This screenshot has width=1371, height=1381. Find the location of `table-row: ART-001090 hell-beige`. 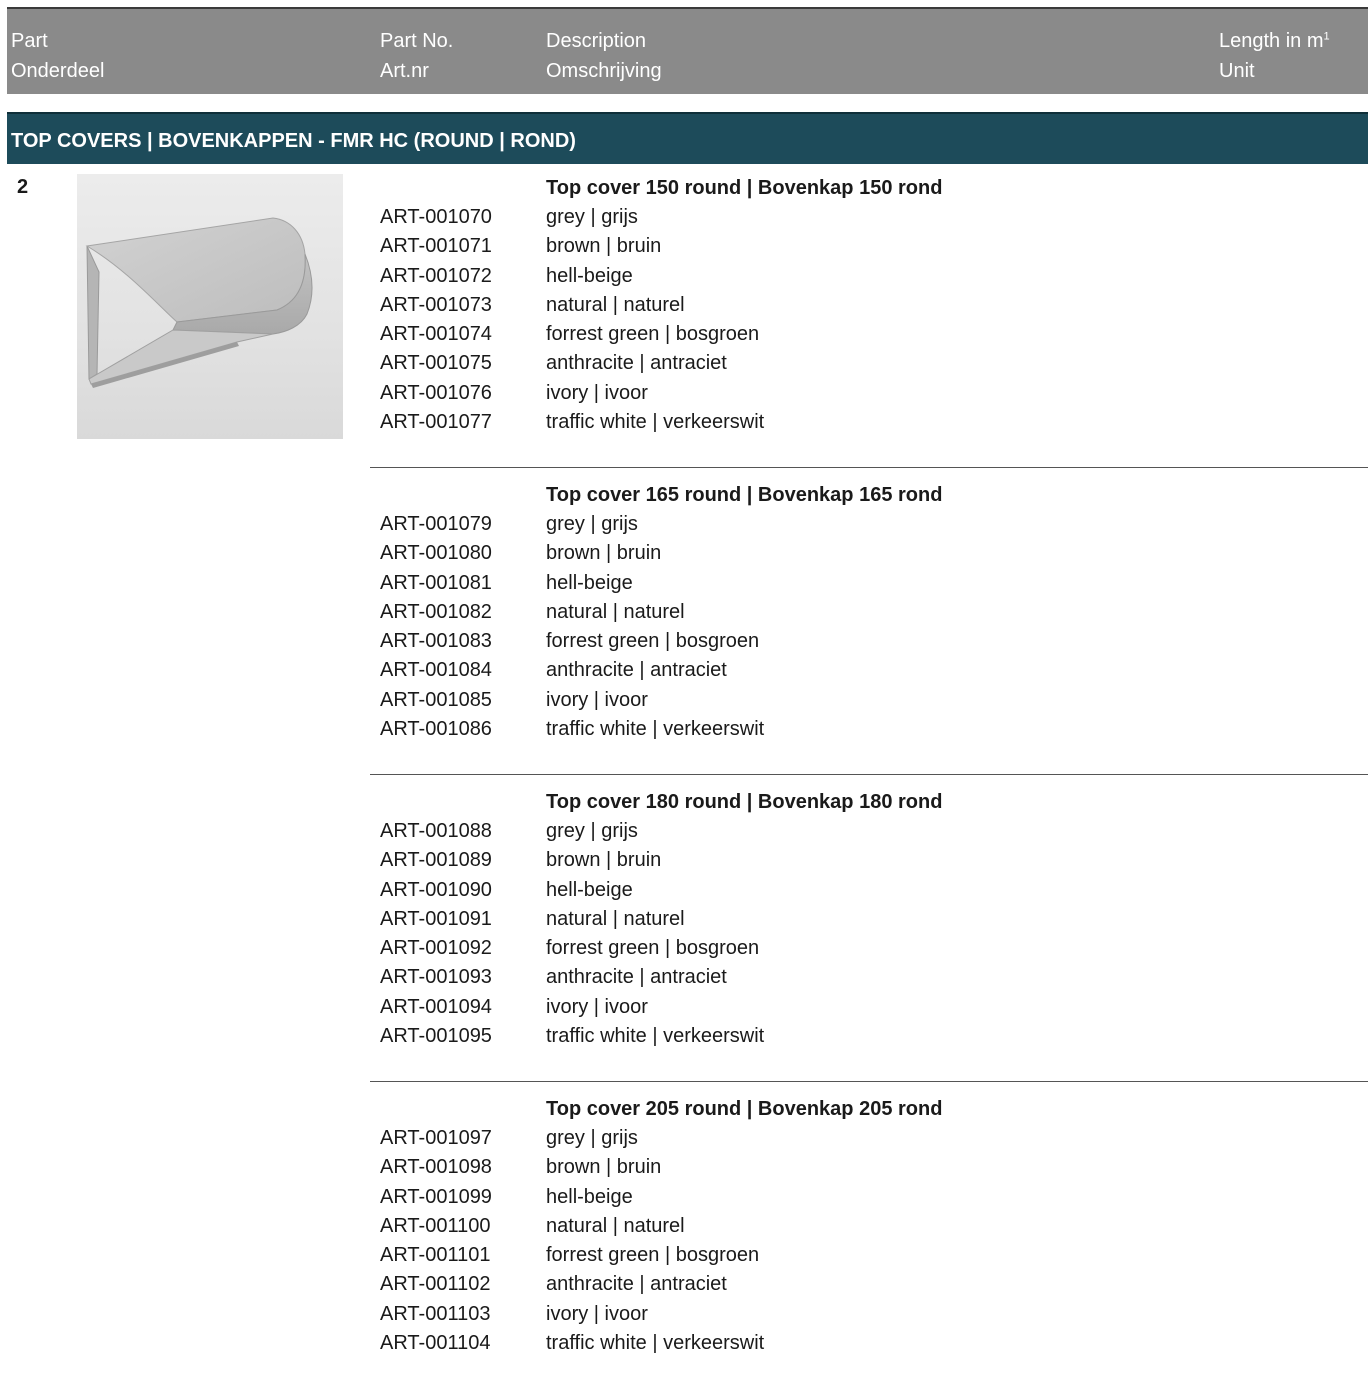

table-row: ART-001090 hell-beige is located at coordinates (869, 890).